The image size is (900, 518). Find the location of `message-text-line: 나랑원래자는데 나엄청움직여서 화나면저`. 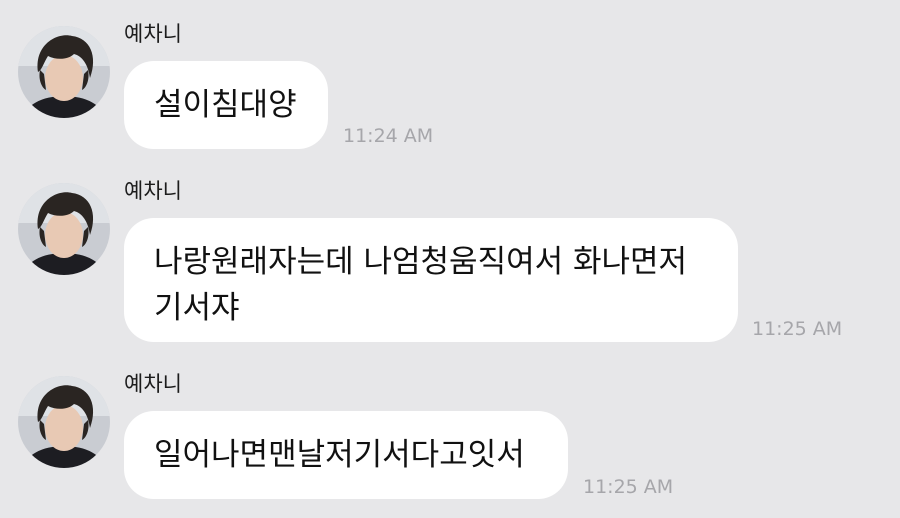

message-text-line: 나랑원래자는데 나엄청움직여서 화나면저 is located at coordinates (421, 262).